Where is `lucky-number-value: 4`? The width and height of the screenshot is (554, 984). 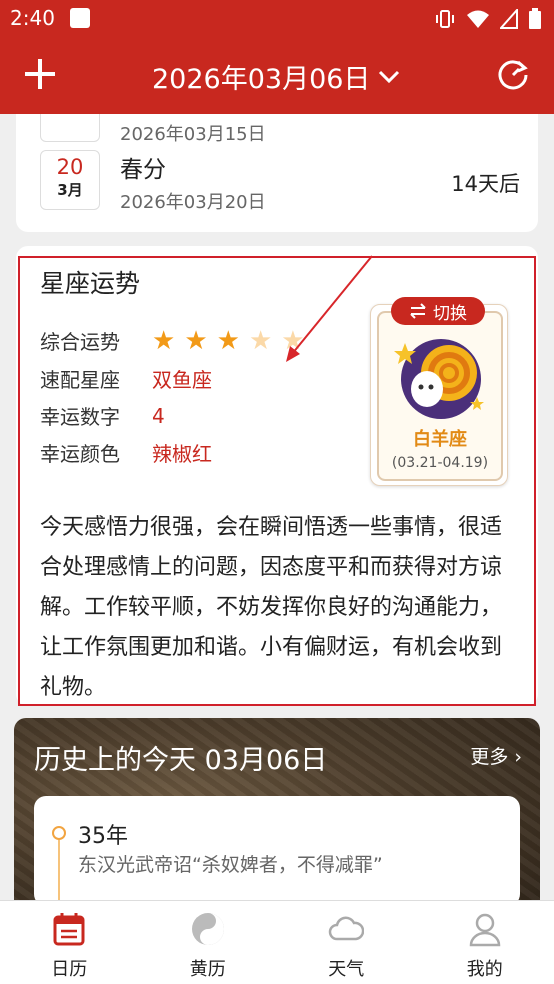
lucky-number-value: 4 is located at coordinates (158, 415).